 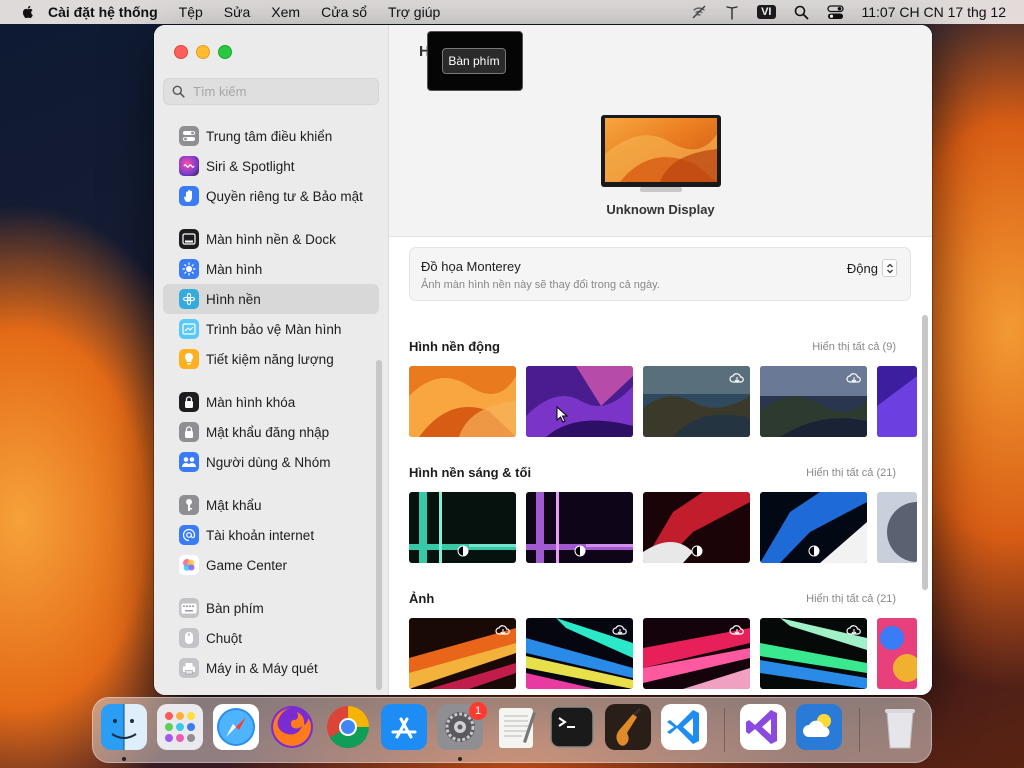 I want to click on wallpaper-thumb-catalina-day, so click(x=696, y=401).